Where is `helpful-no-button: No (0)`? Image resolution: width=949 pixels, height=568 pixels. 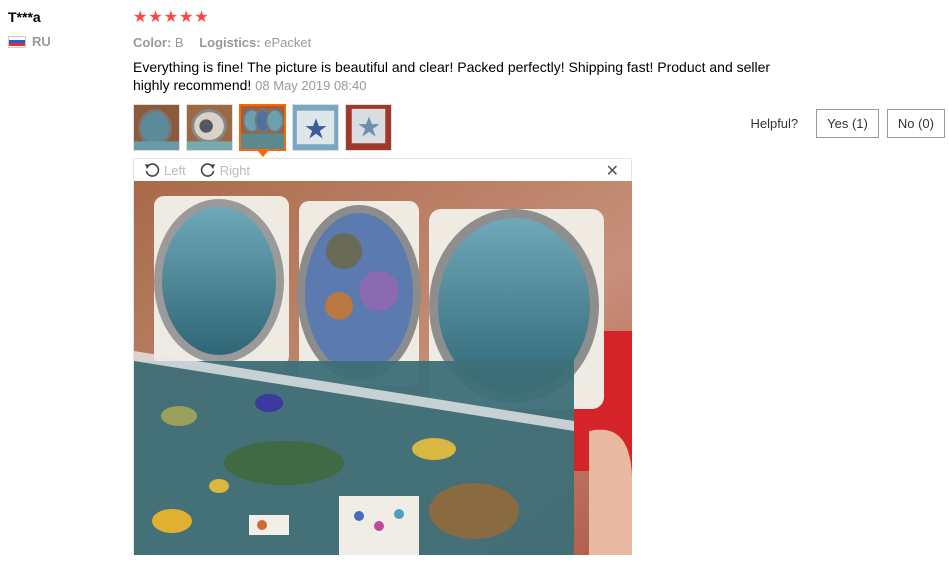
helpful-no-button: No (0) is located at coordinates (915, 123).